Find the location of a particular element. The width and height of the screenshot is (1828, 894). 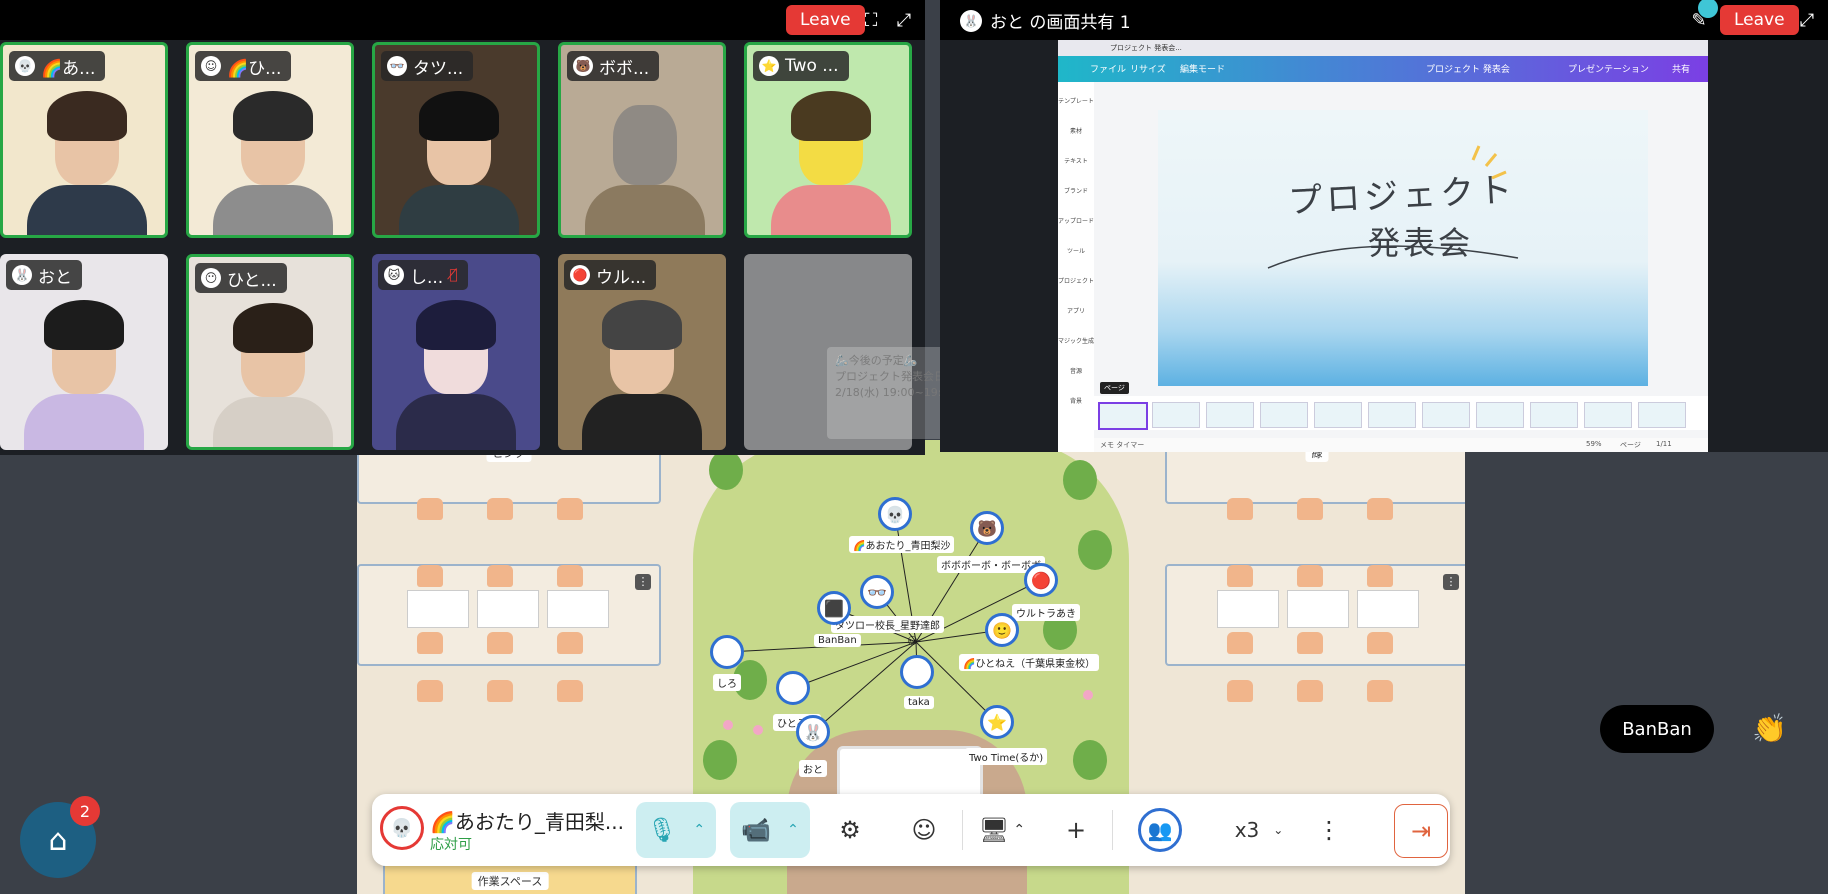

map-avatar: 🙂 is located at coordinates (1002, 630).